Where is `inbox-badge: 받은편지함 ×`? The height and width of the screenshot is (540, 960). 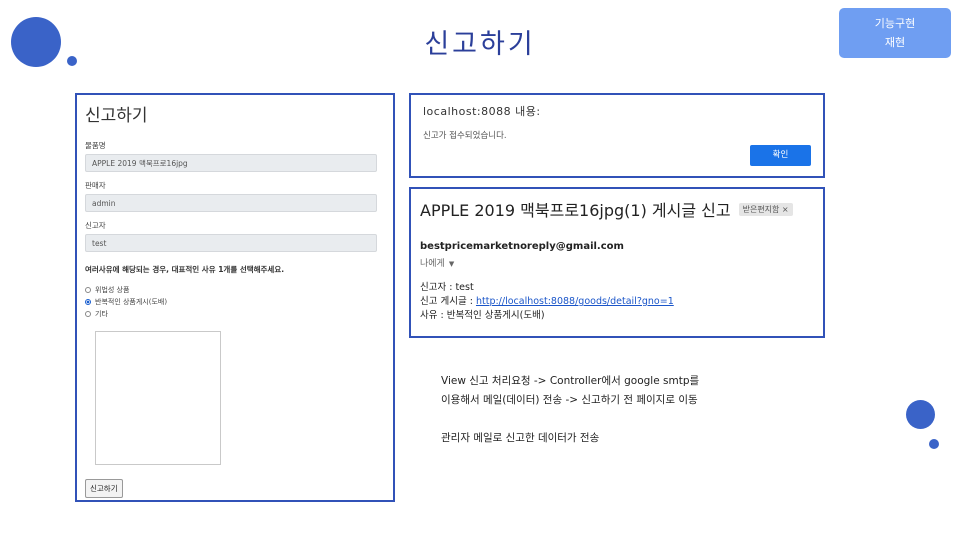 inbox-badge: 받은편지함 × is located at coordinates (765, 209).